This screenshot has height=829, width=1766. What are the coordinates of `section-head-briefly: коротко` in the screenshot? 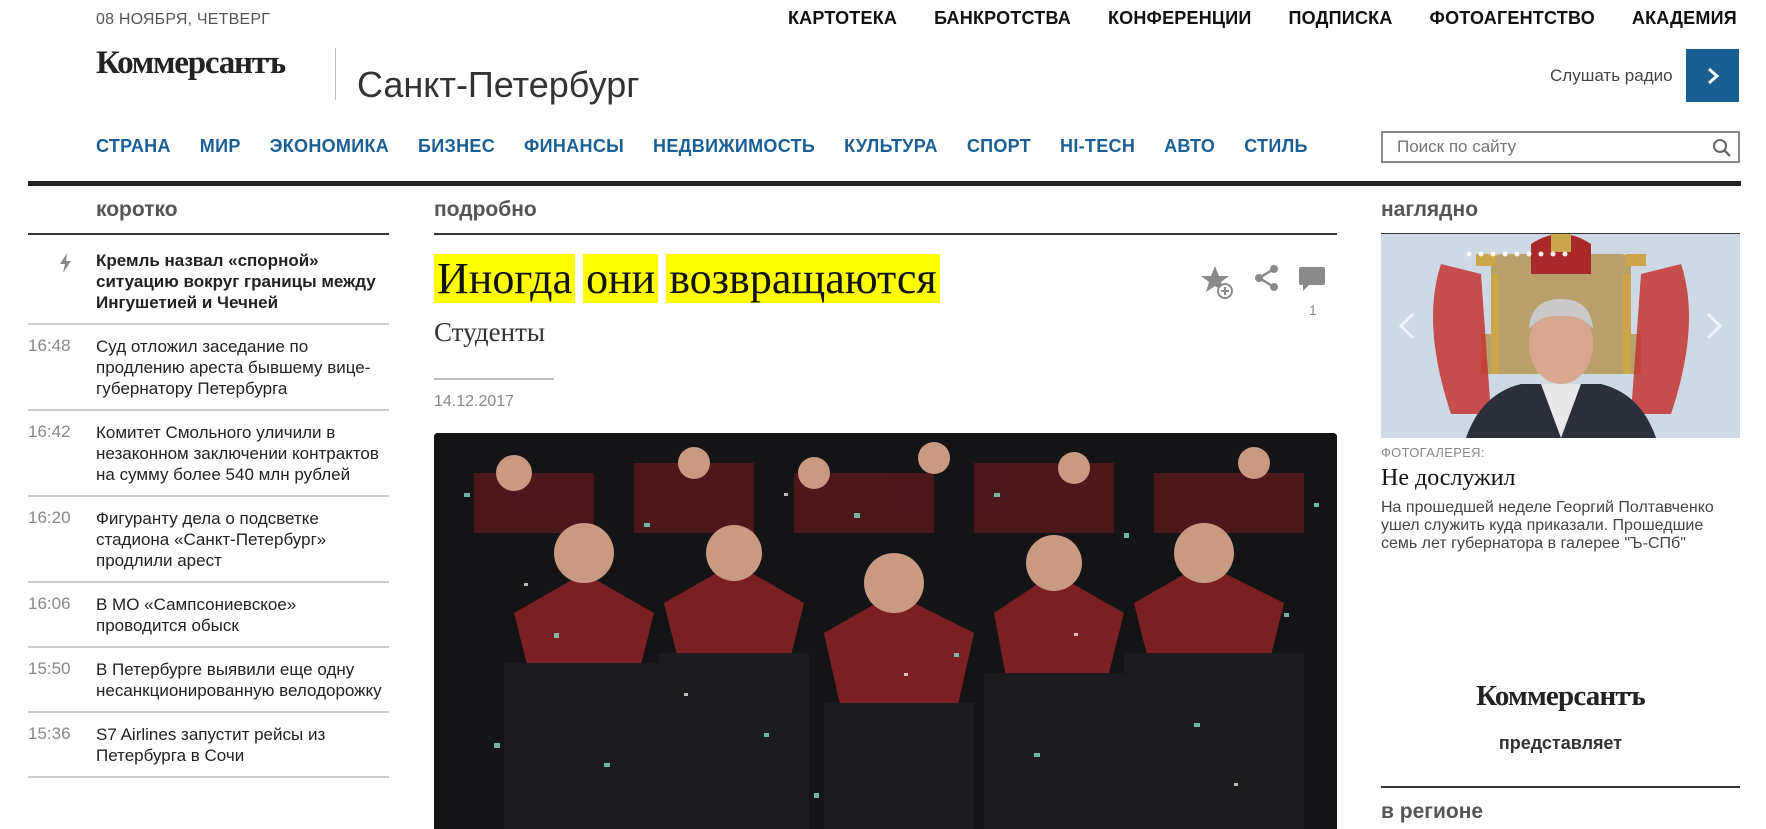 It's located at (137, 210).